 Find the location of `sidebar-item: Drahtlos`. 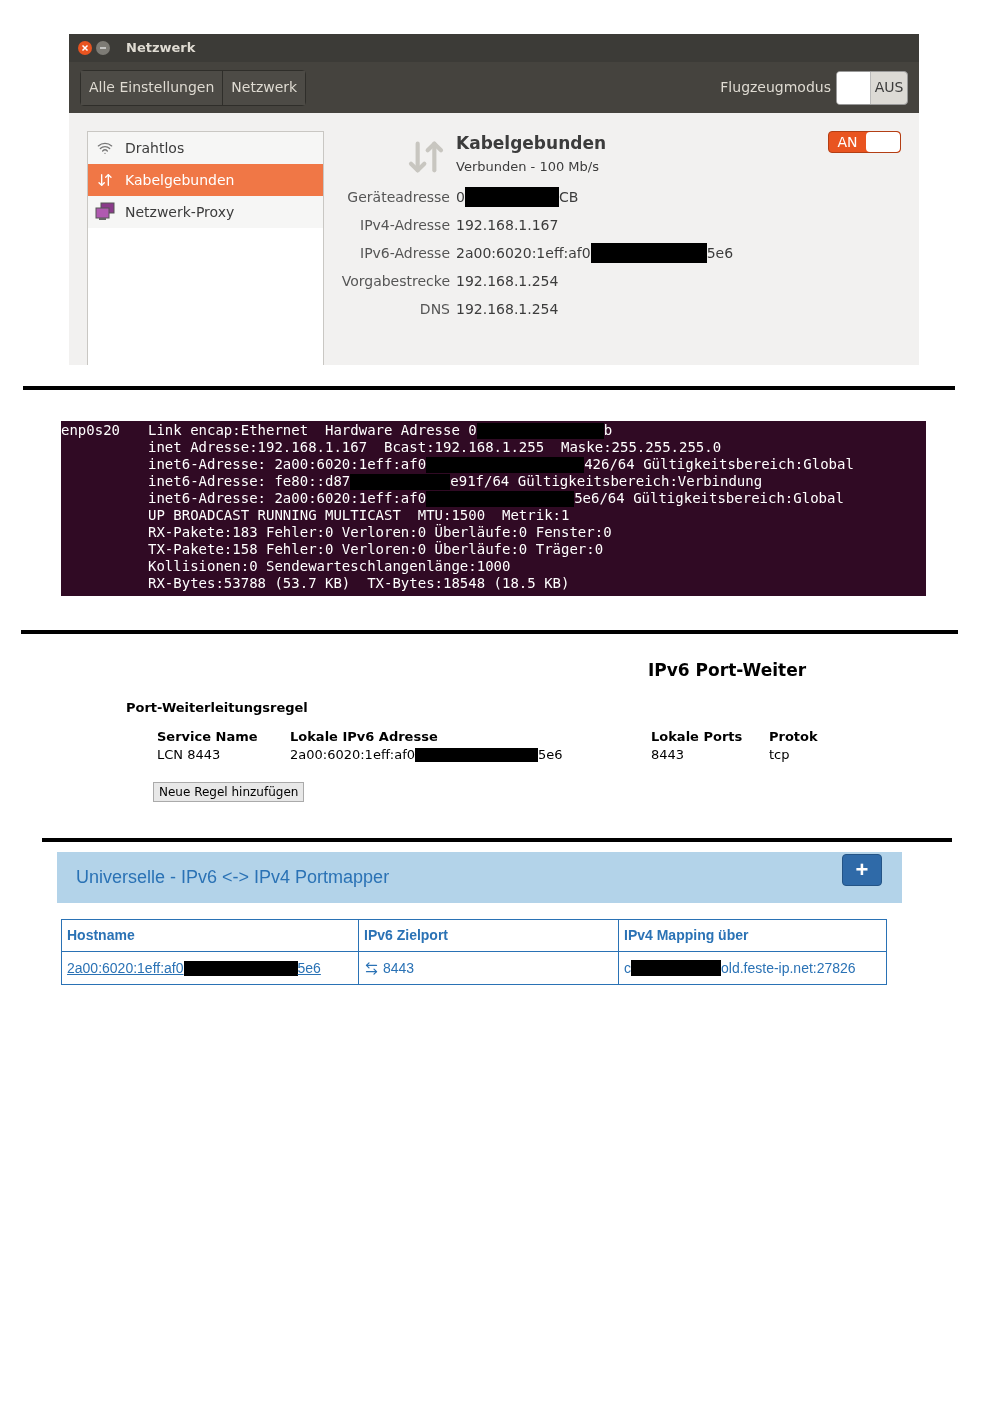

sidebar-item: Drahtlos is located at coordinates (205, 148).